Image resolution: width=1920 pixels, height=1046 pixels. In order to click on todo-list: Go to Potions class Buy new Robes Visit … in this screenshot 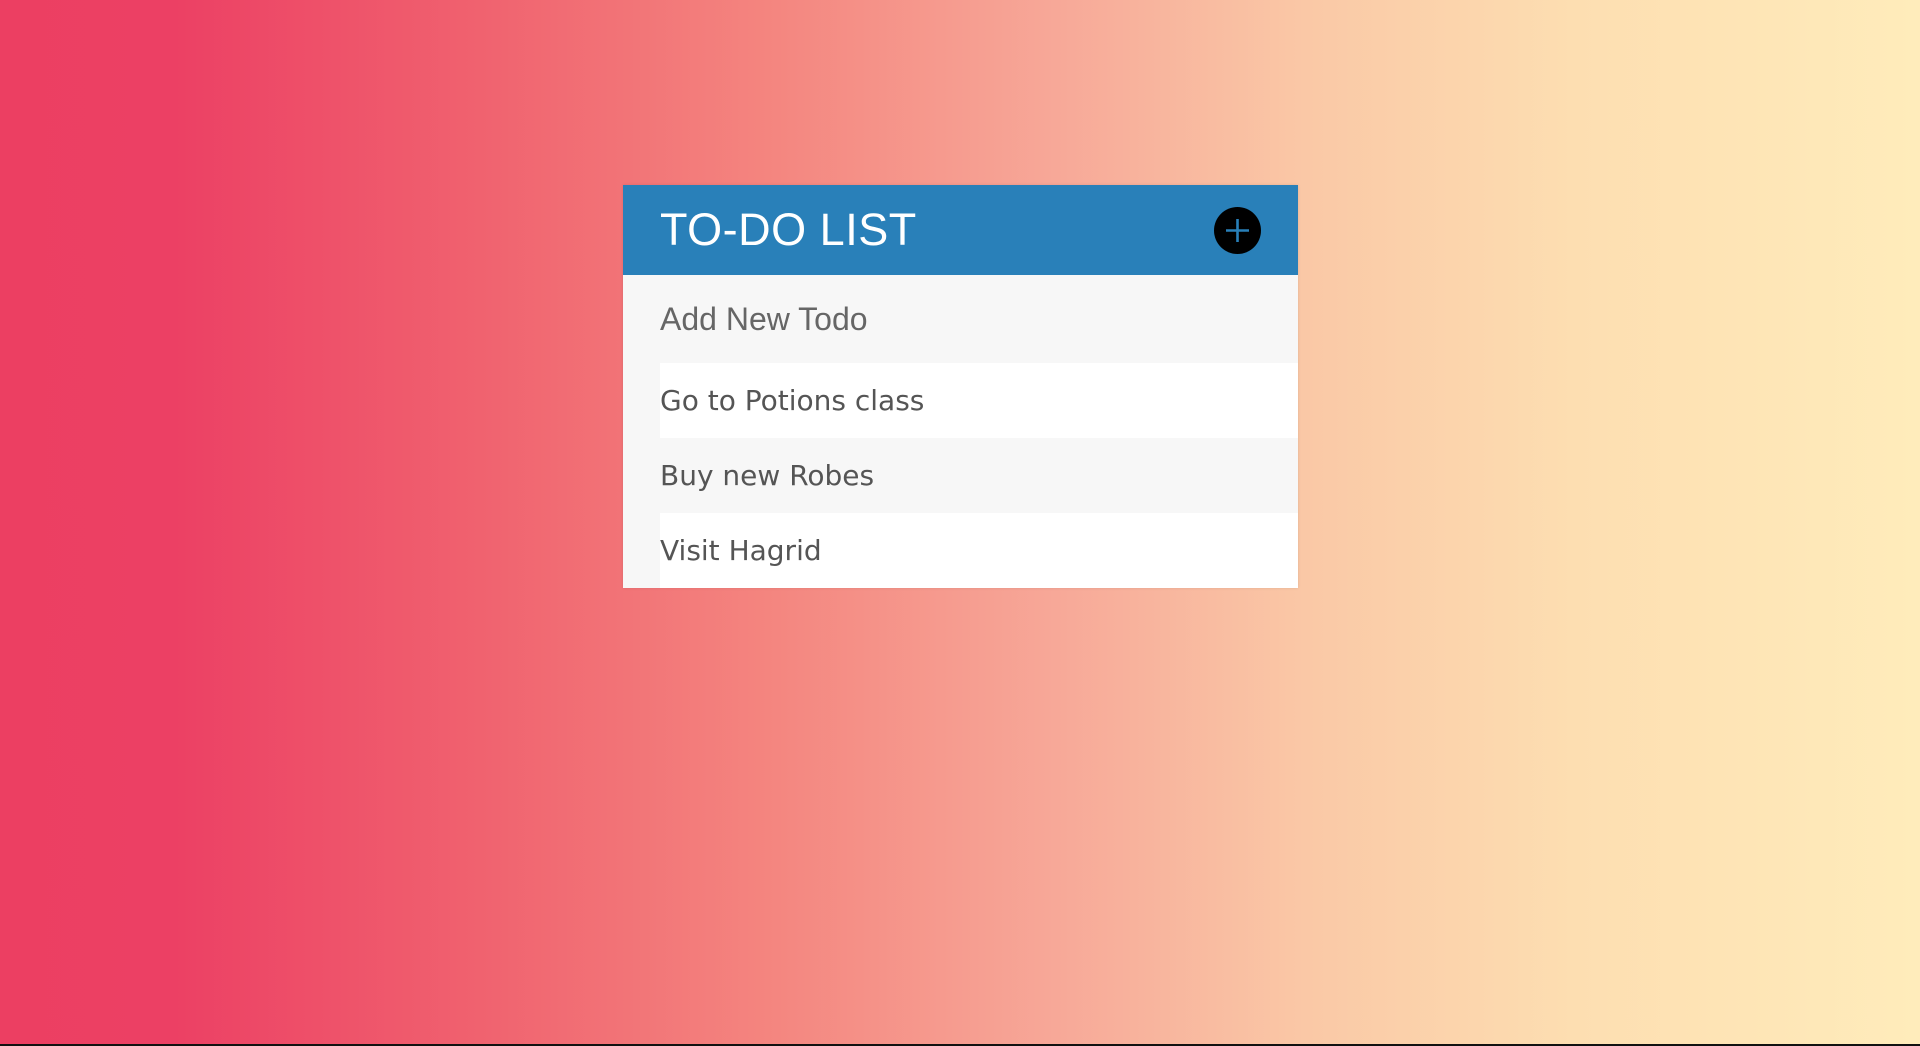, I will do `click(960, 475)`.